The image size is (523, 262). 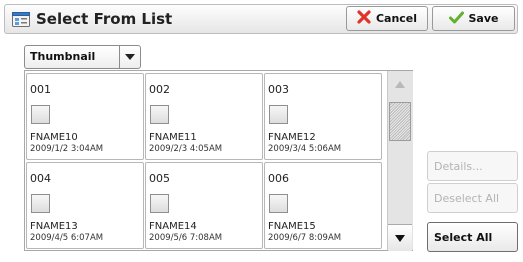 I want to click on file-date: 2009/1/2 3:04AM, so click(x=67, y=149).